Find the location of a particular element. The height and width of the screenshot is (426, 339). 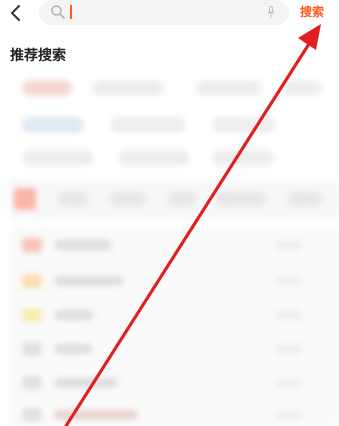

text-cursor is located at coordinates (71, 12).